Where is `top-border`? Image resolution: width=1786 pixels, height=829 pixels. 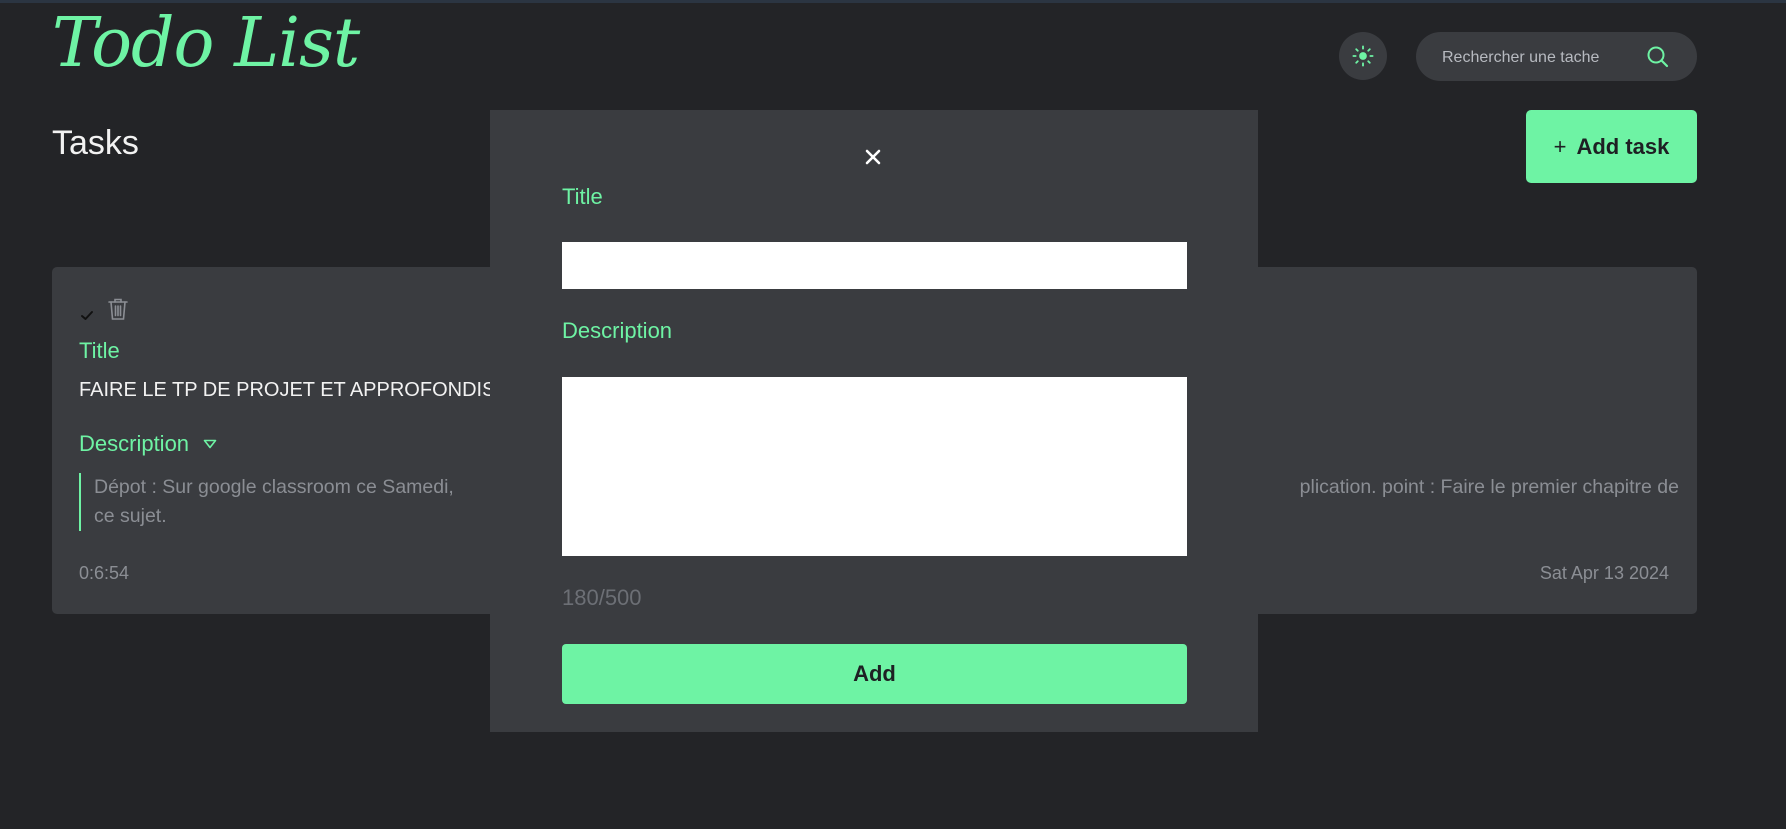
top-border is located at coordinates (893, 1).